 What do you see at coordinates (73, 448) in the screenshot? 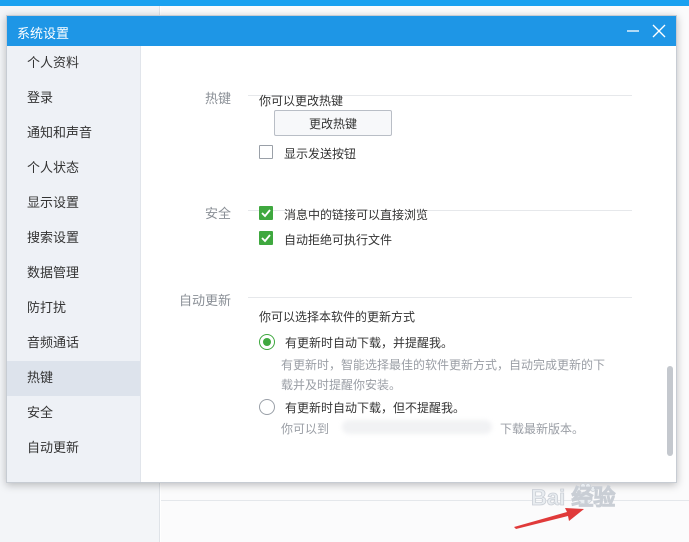
I see `sidebar-item-auto-update: 自动更新` at bounding box center [73, 448].